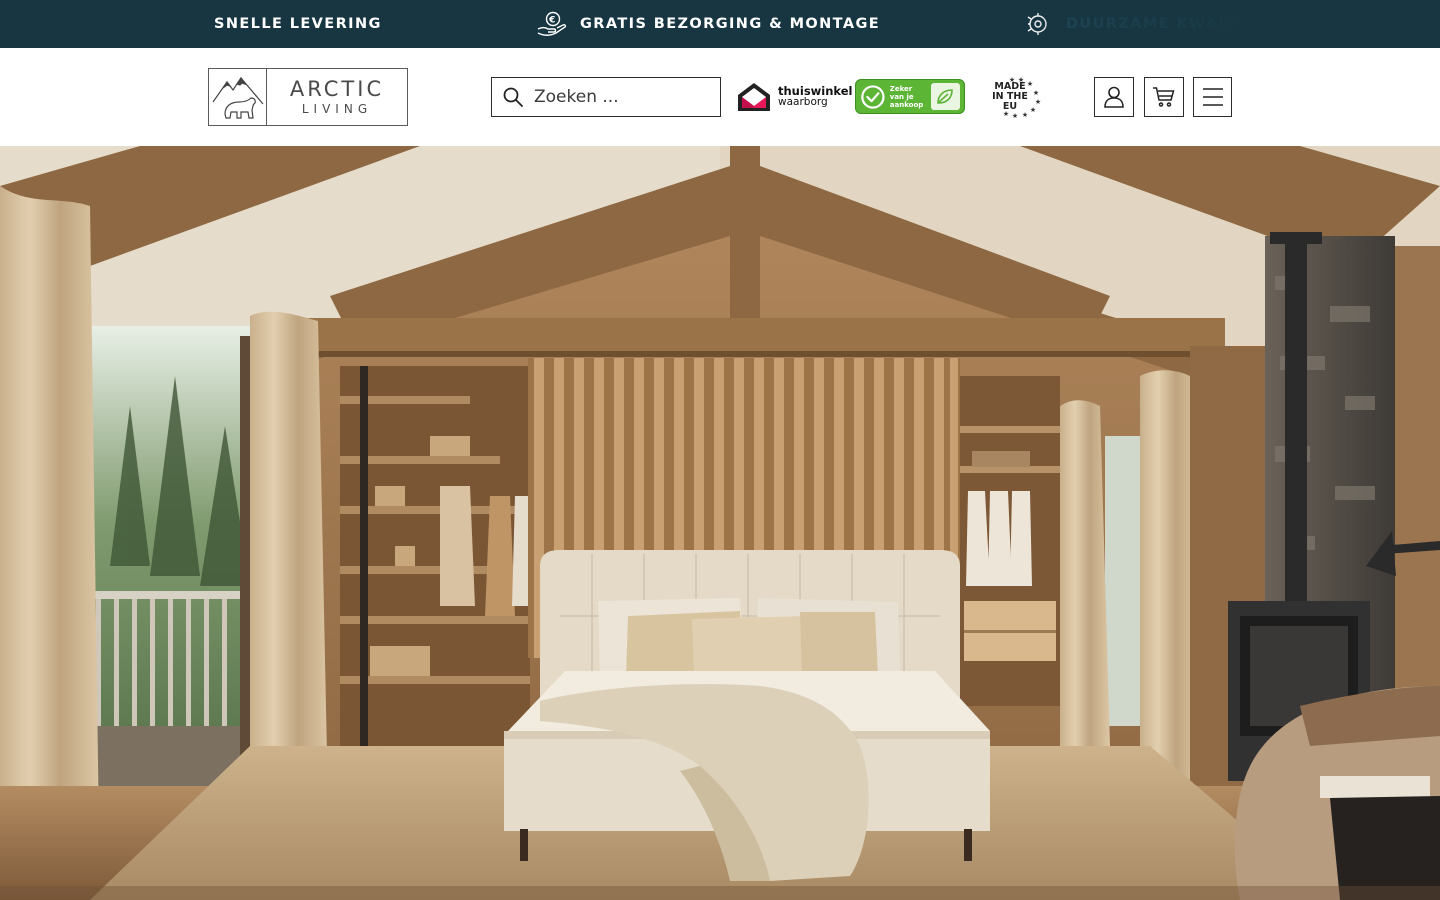 The image size is (1440, 900). I want to click on thuiswinkel-house-icon, so click(754, 97).